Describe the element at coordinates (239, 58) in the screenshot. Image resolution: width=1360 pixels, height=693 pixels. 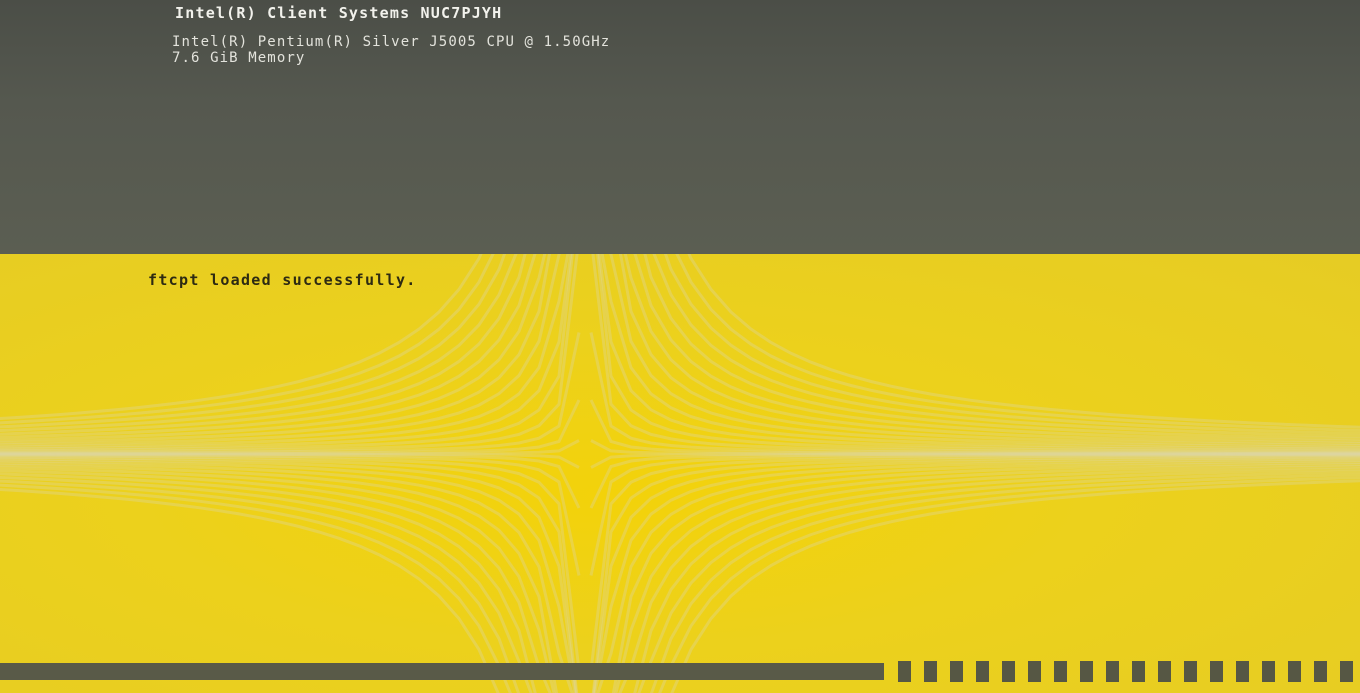
I see `memory-info: 7.6 GiB Memory` at that location.